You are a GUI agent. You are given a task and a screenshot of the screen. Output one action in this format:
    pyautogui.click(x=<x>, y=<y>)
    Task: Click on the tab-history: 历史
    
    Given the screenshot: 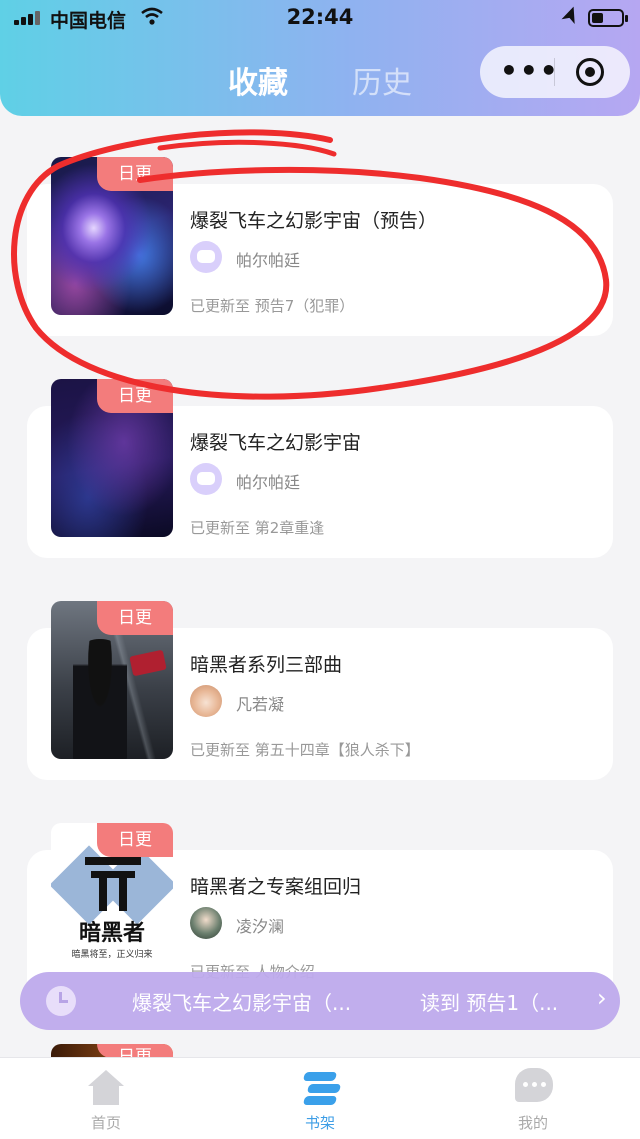 What is the action you would take?
    pyautogui.click(x=382, y=80)
    